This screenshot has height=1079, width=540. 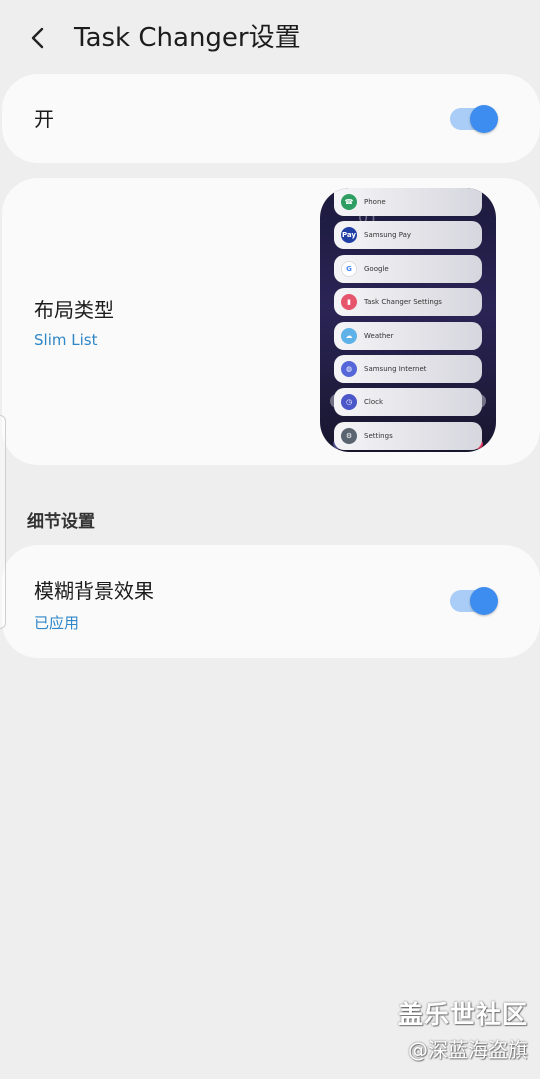 I want to click on main-toggle-switch, so click(x=474, y=119).